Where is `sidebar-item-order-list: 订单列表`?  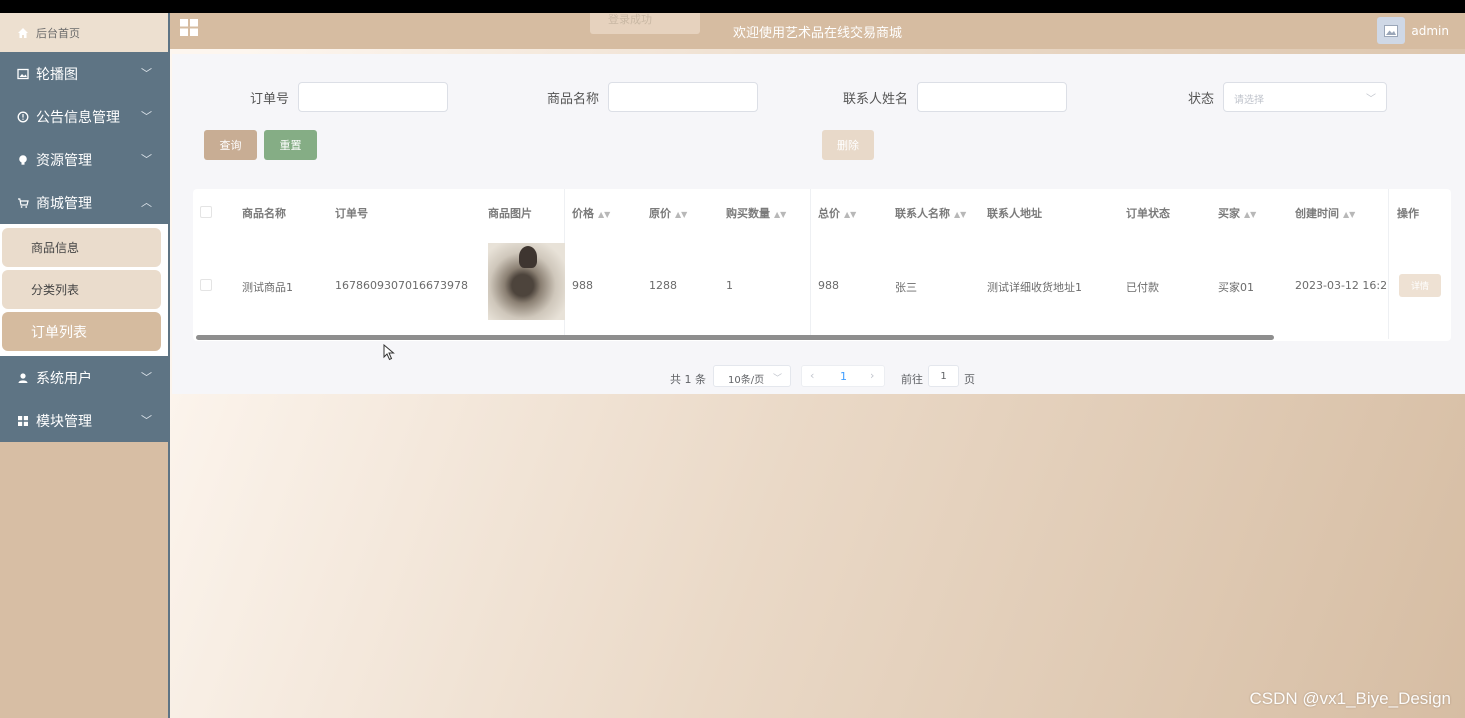
sidebar-item-order-list: 订单列表 is located at coordinates (81, 331).